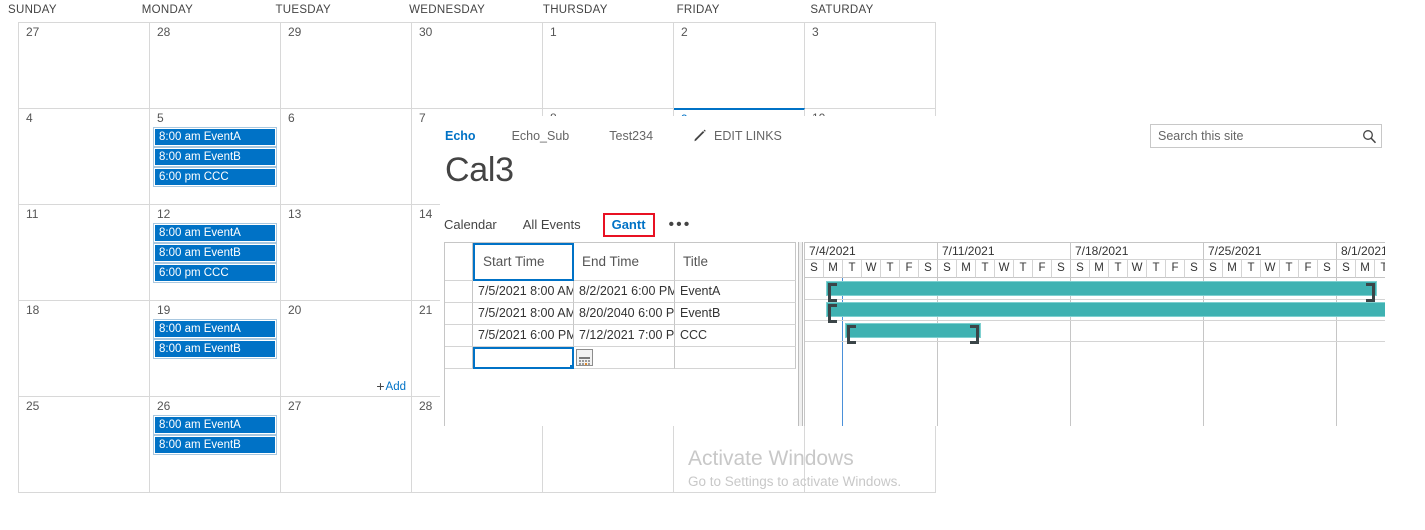  I want to click on timeline-day-initial: F, so click(1042, 269).